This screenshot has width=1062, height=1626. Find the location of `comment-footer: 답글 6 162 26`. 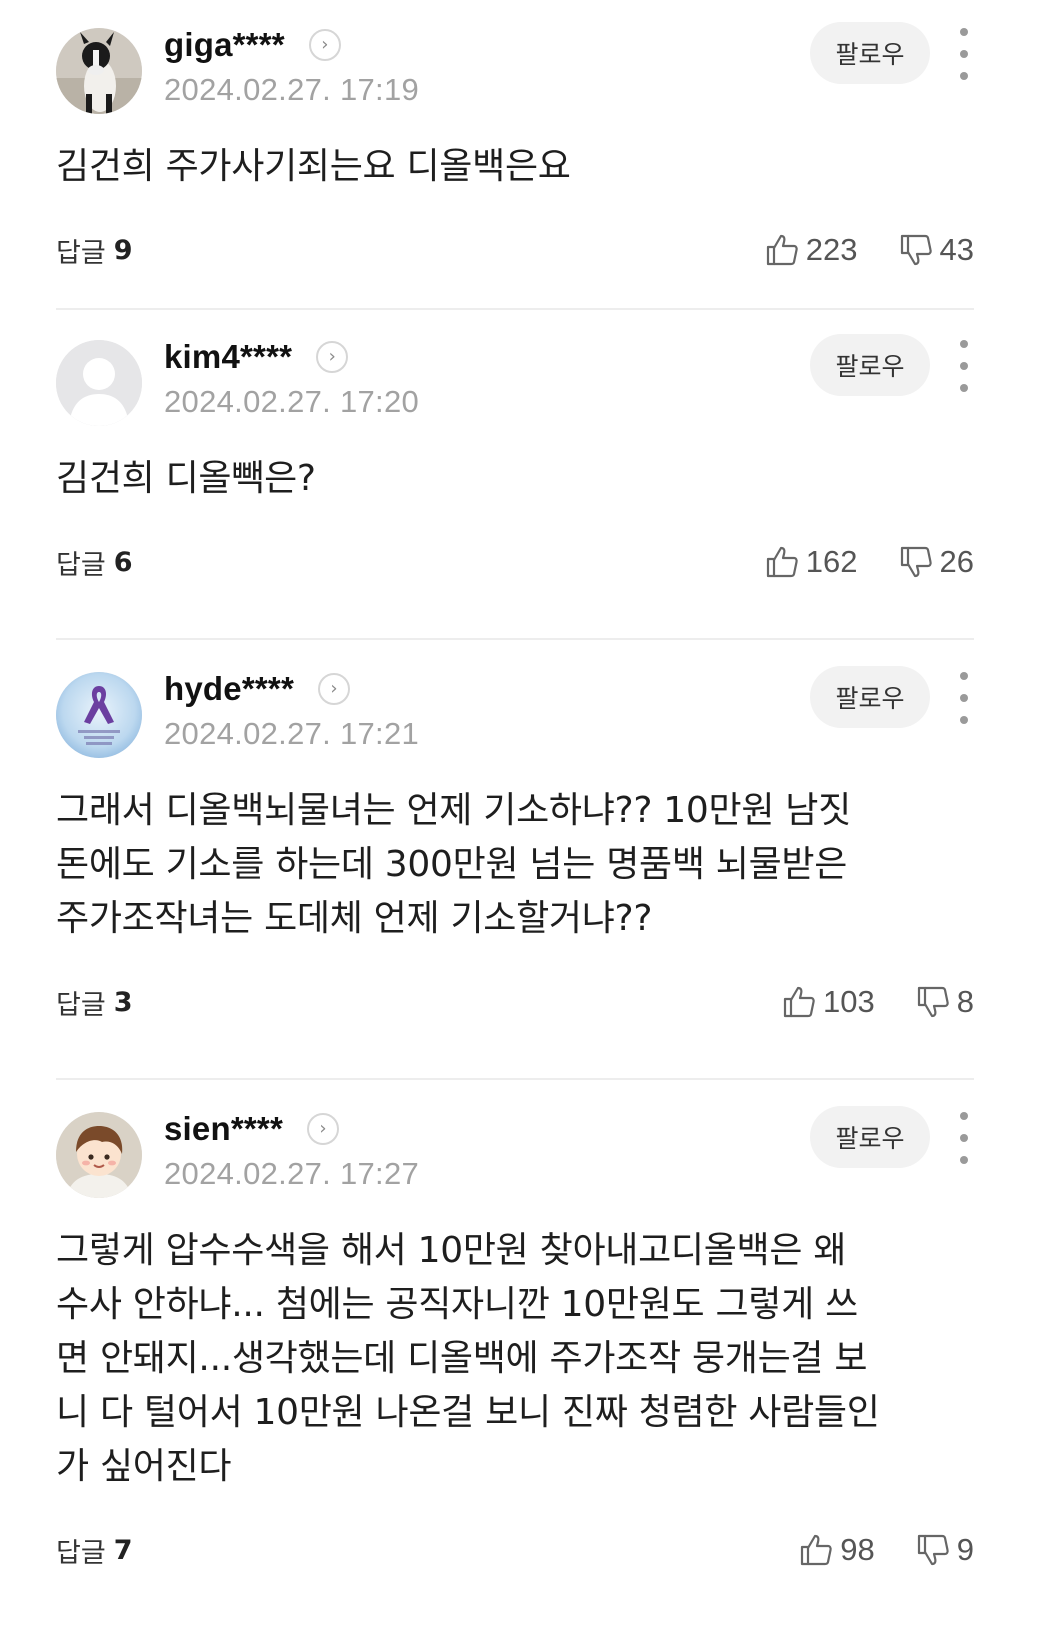

comment-footer: 답글 6 162 26 is located at coordinates (515, 562).